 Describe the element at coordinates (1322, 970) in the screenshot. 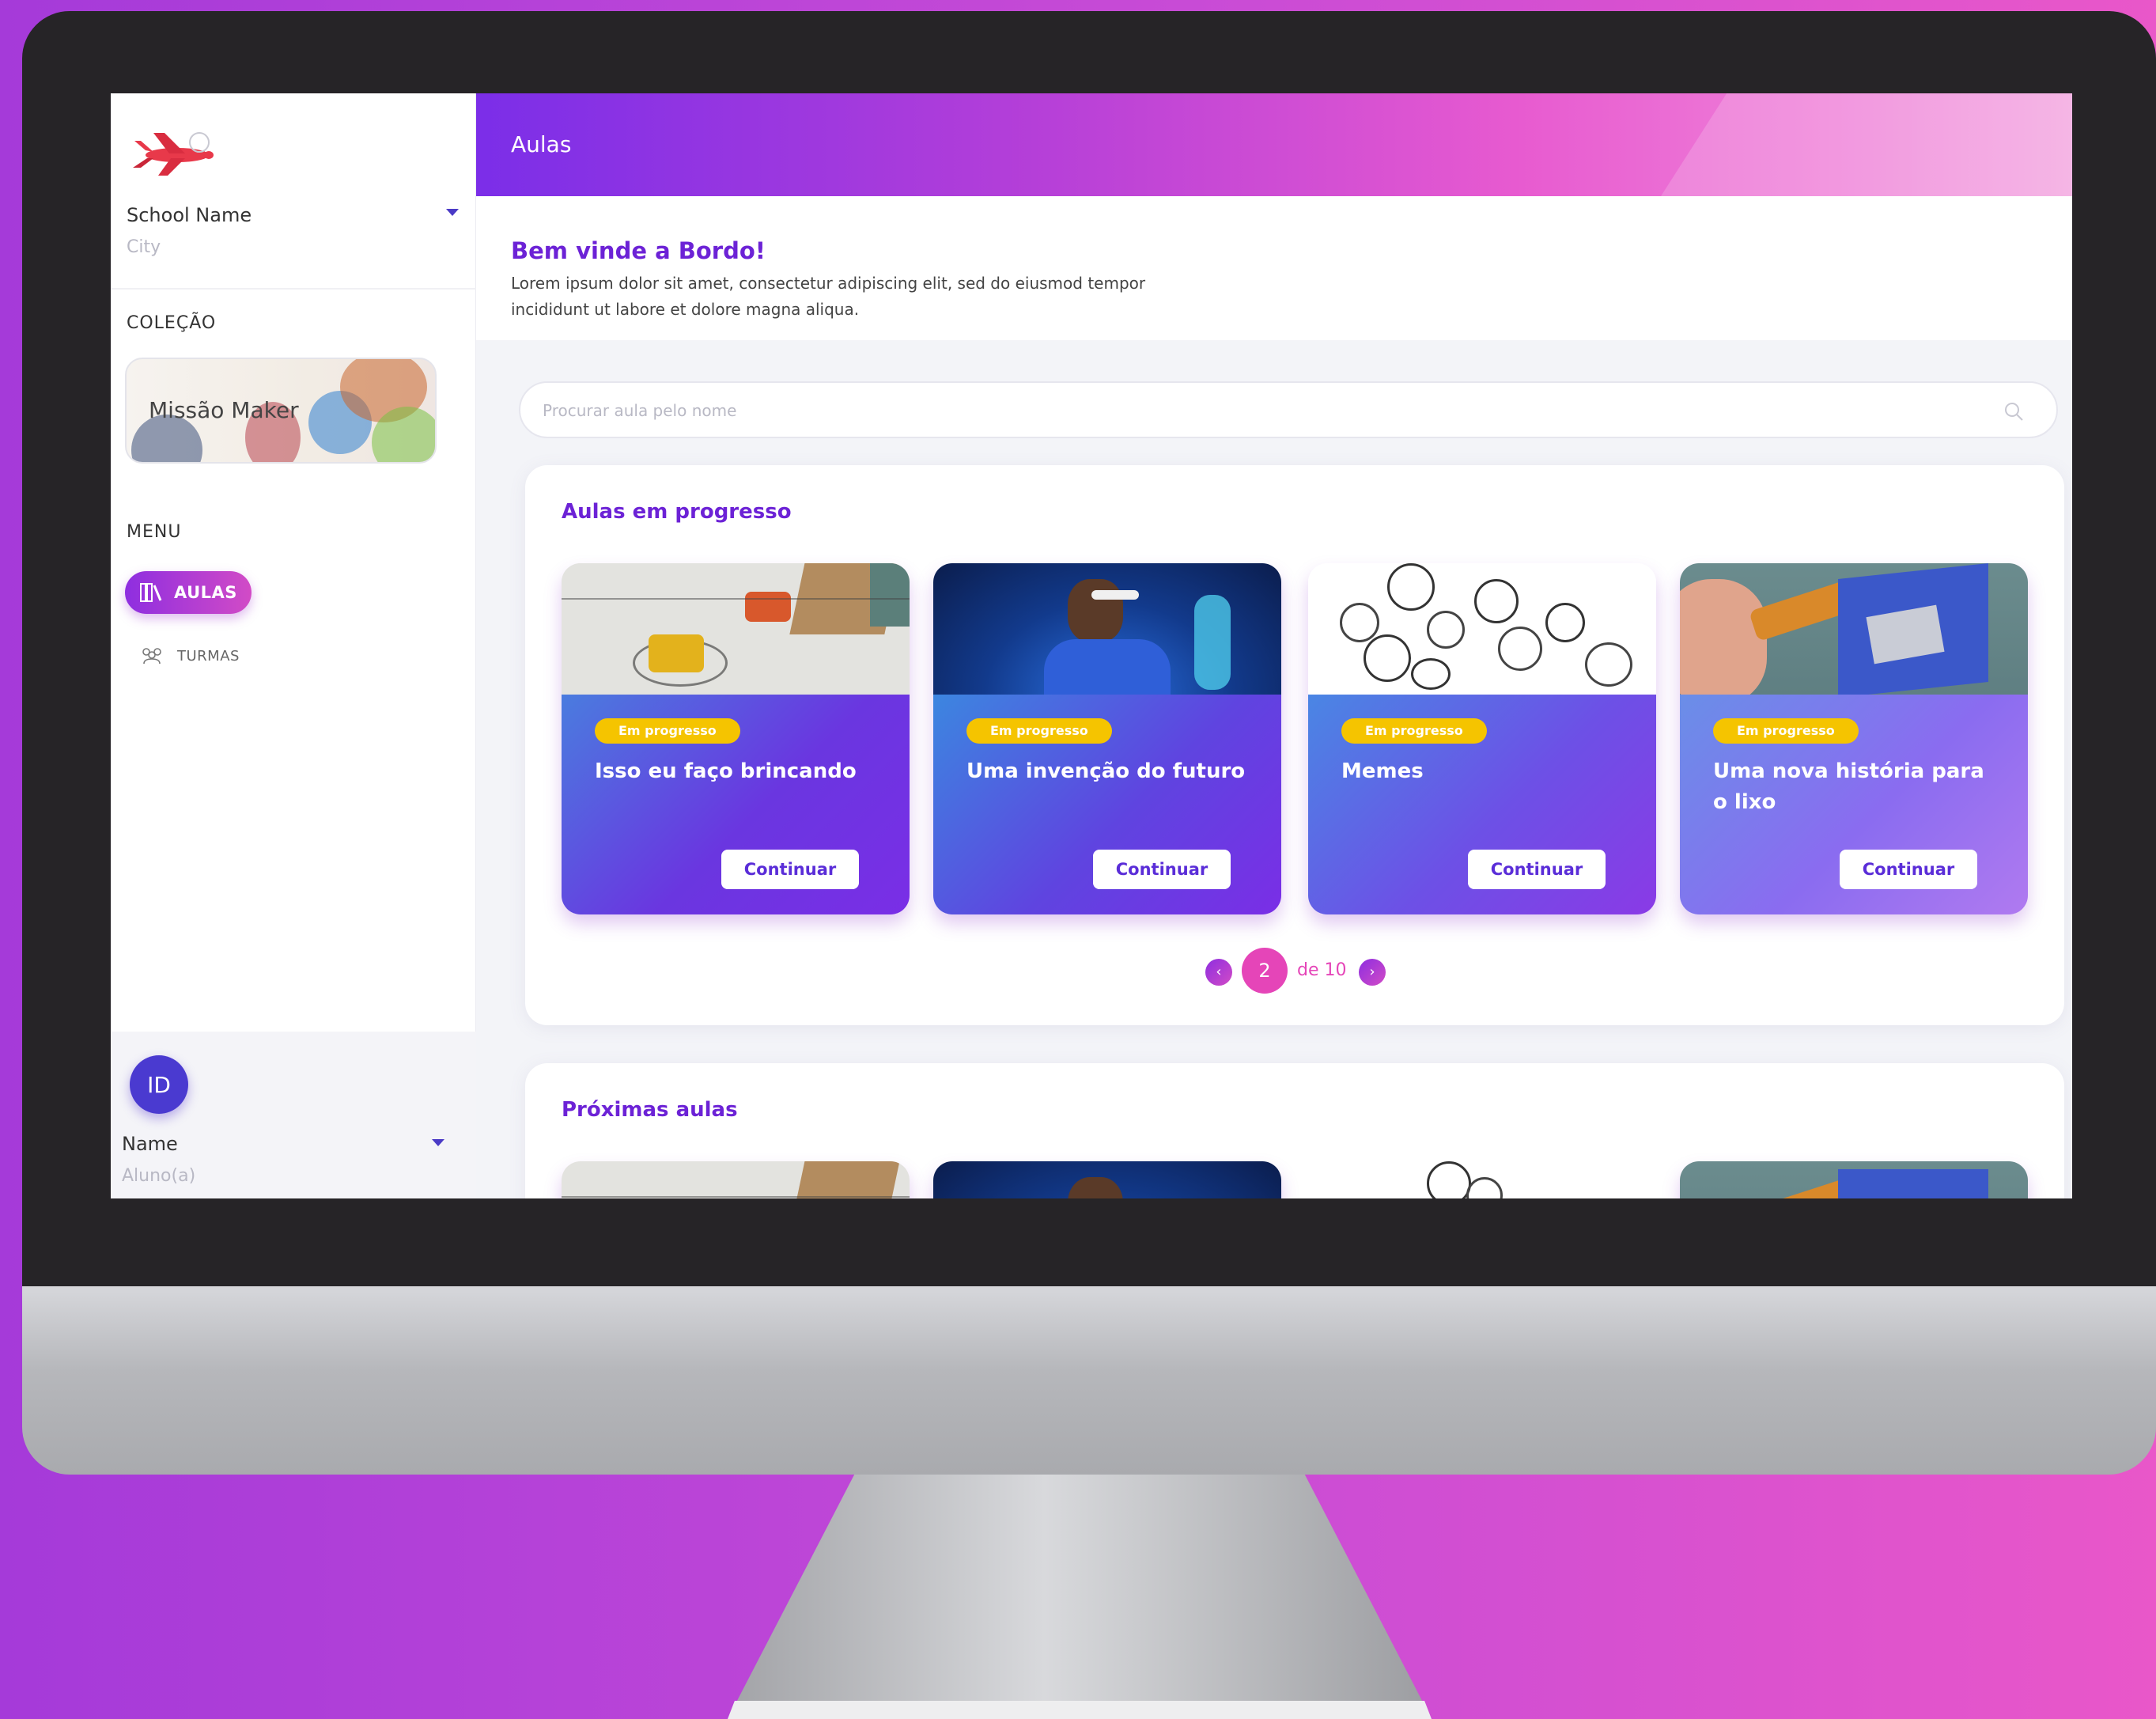

I see `page-total: de 10` at that location.